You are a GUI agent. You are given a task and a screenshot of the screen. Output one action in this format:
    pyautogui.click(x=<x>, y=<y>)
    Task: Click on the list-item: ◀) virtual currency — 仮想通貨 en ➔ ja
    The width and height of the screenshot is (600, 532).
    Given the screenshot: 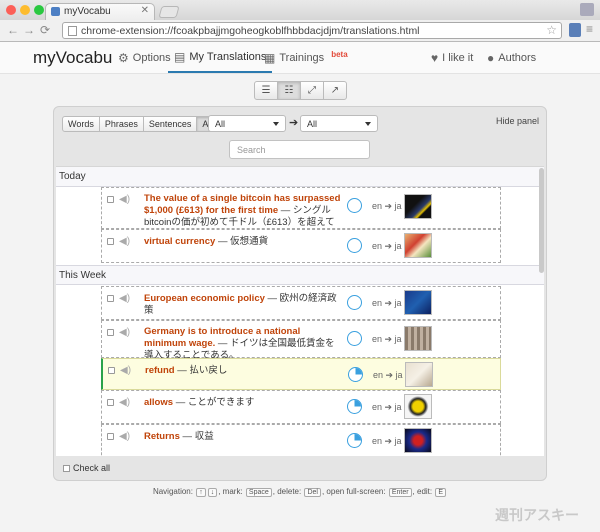 What is the action you would take?
    pyautogui.click(x=301, y=246)
    